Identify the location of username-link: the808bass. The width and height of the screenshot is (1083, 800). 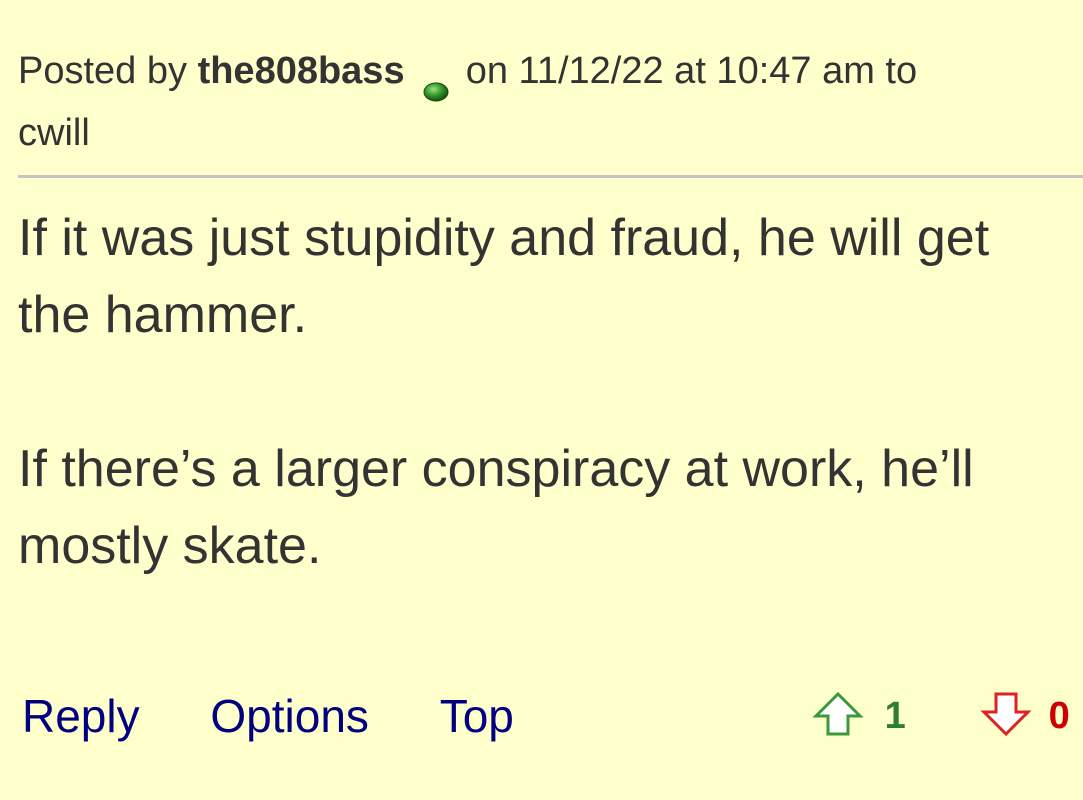
(301, 71).